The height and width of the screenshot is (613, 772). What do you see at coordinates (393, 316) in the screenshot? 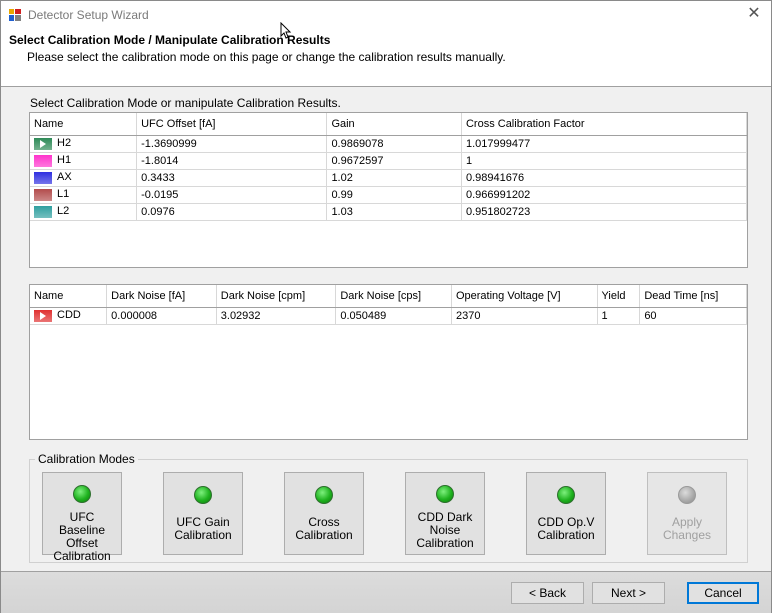
I see `dark-noise-cps-cell: 0.050489` at bounding box center [393, 316].